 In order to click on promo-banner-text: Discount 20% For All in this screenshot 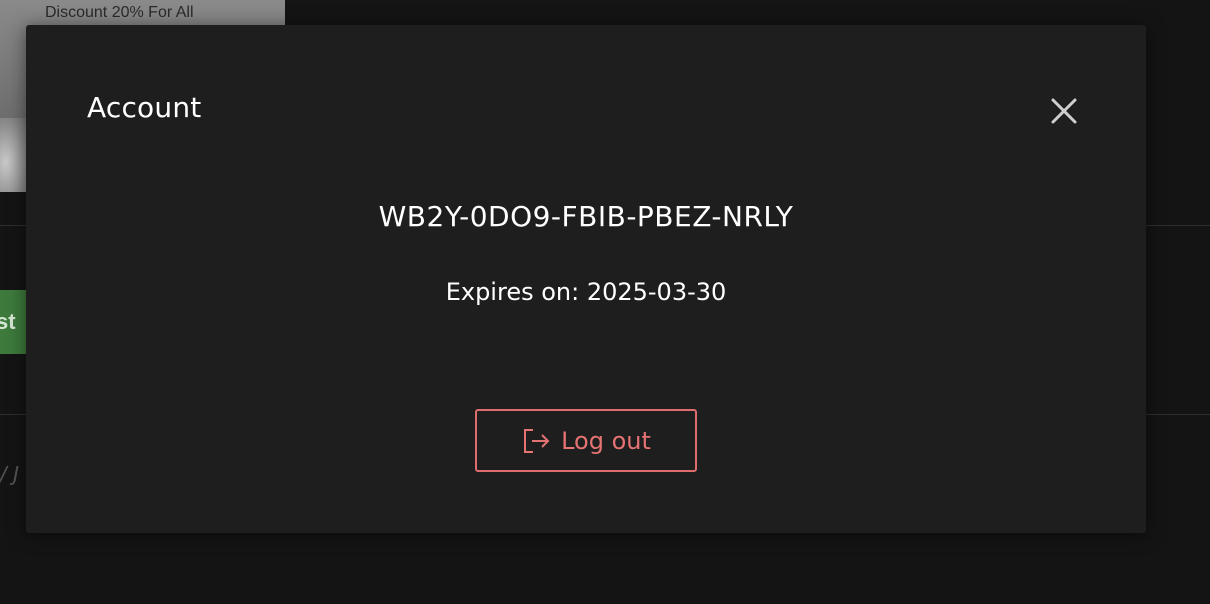, I will do `click(119, 12)`.